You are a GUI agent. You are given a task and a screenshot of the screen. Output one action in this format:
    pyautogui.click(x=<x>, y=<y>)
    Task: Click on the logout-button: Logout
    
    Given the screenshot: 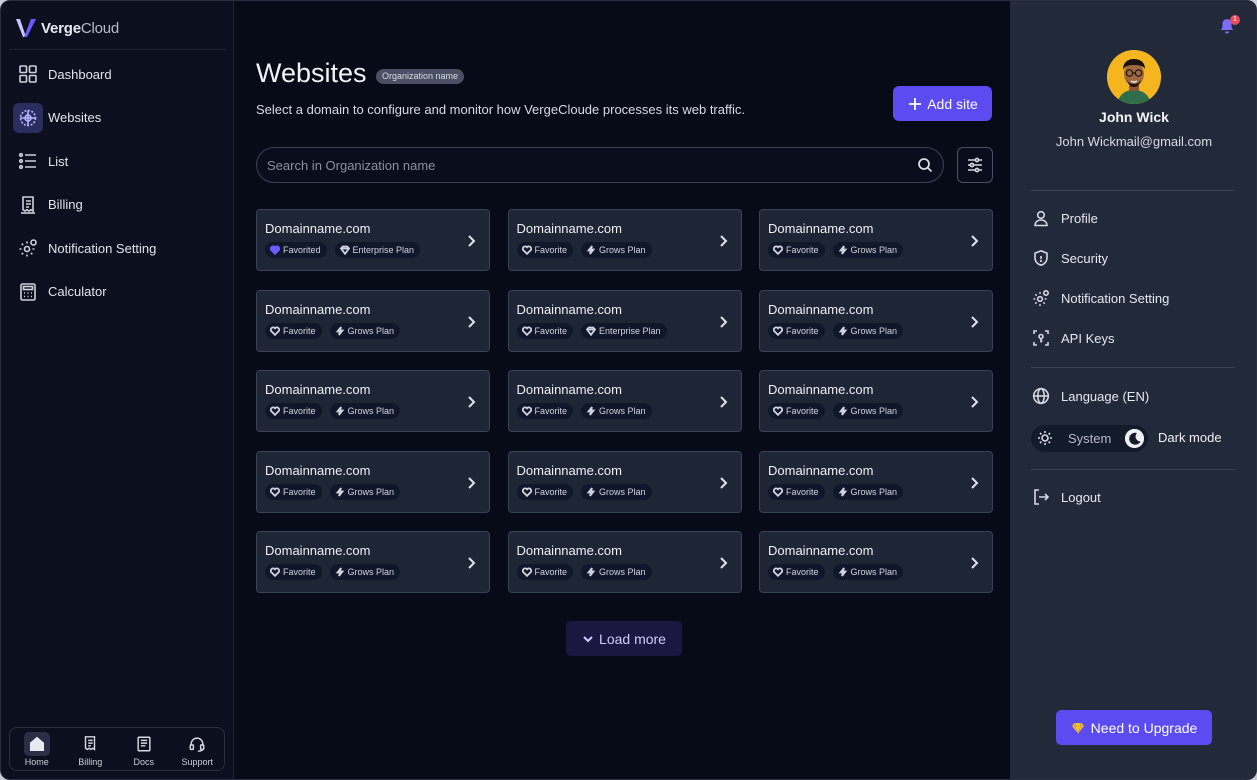 What is the action you would take?
    pyautogui.click(x=1066, y=497)
    